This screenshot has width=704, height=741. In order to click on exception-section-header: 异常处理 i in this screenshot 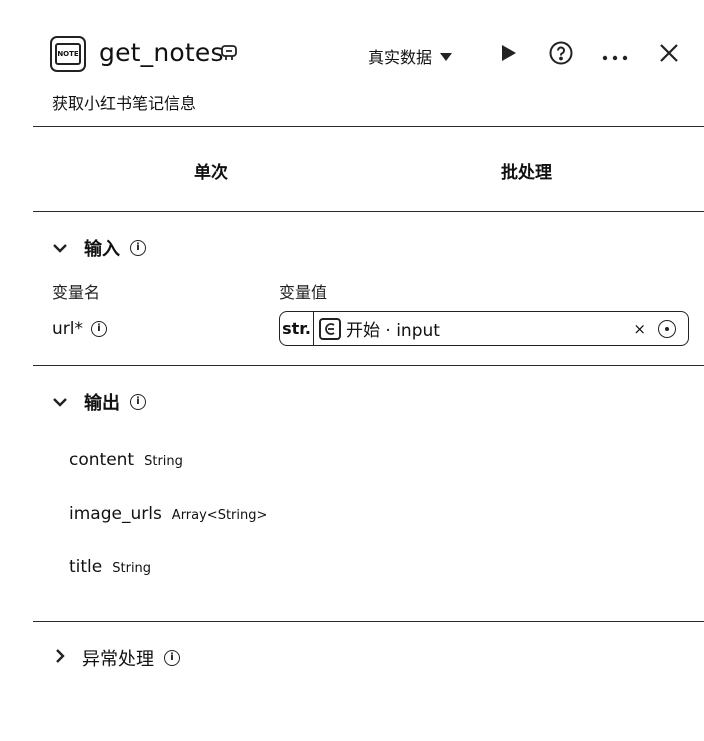, I will do `click(117, 658)`.